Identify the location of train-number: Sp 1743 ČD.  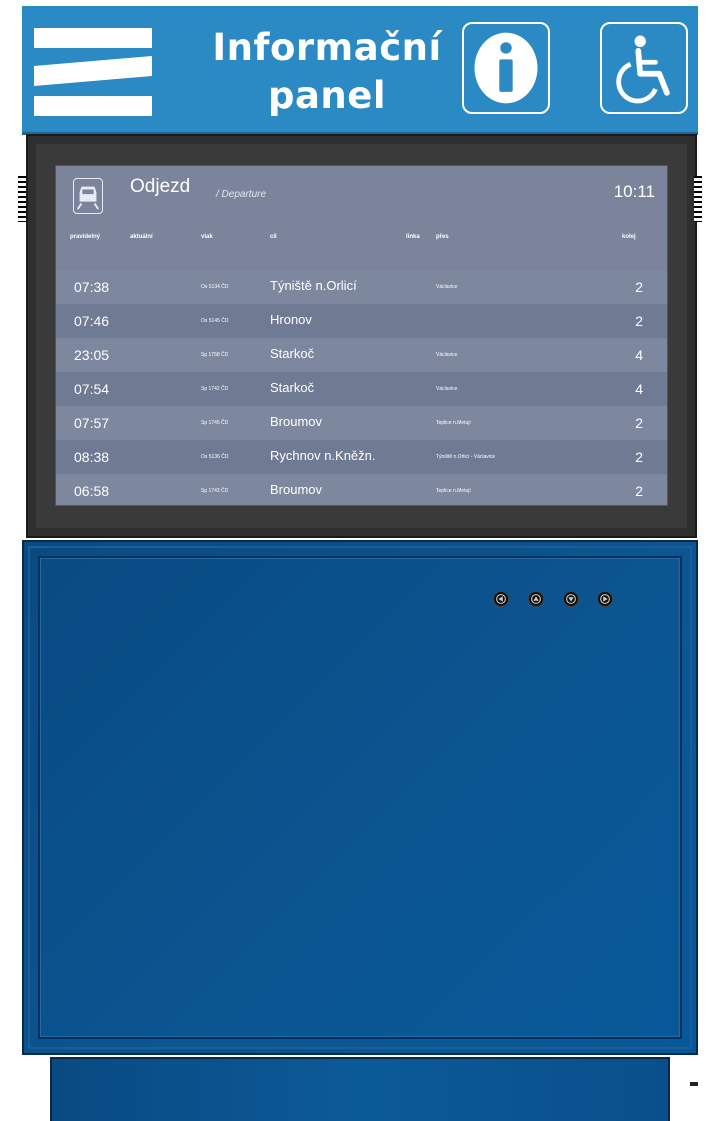
(215, 491).